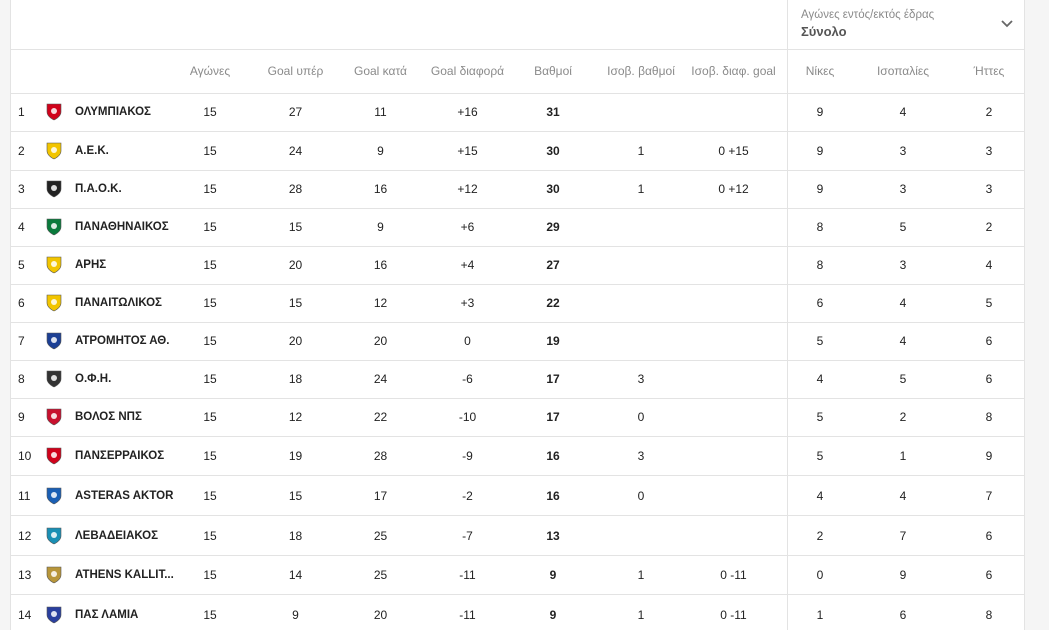 This screenshot has height=630, width=1049. Describe the element at coordinates (989, 417) in the screenshot. I see `cell-l: 8` at that location.